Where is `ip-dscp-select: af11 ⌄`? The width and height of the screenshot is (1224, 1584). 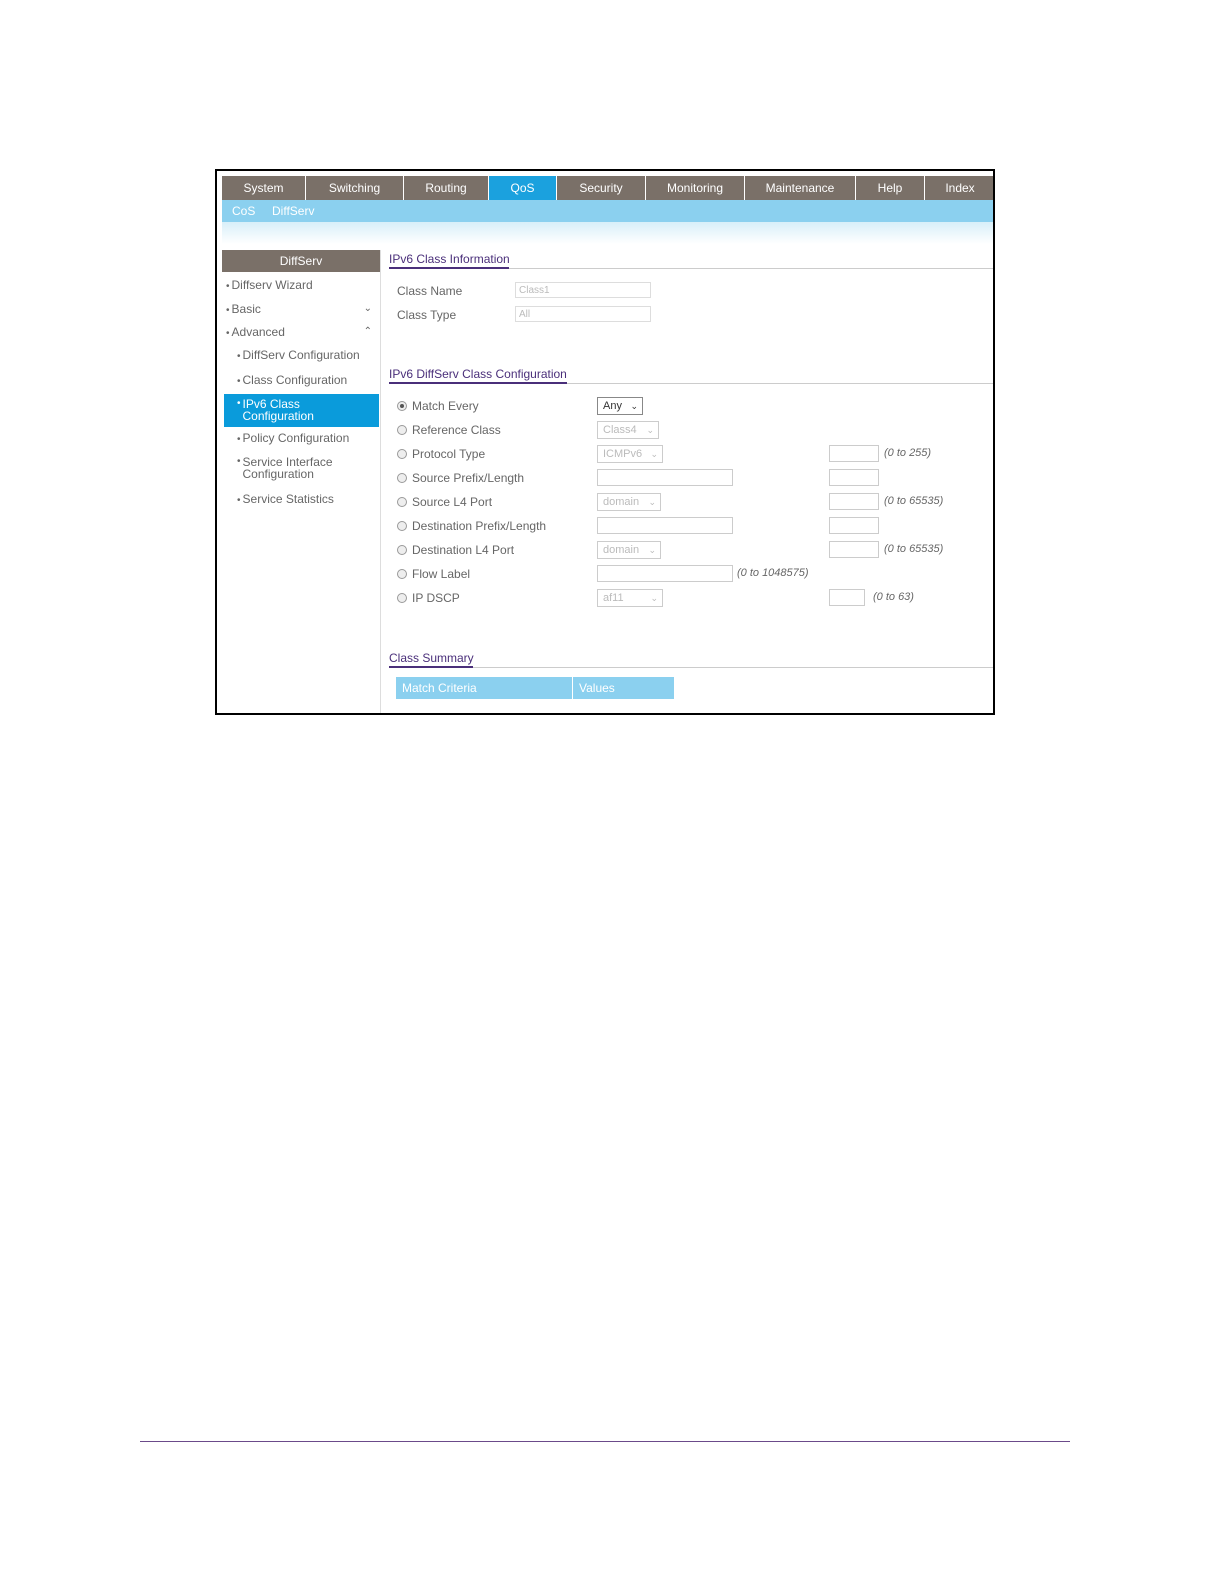 ip-dscp-select: af11 ⌄ is located at coordinates (630, 598).